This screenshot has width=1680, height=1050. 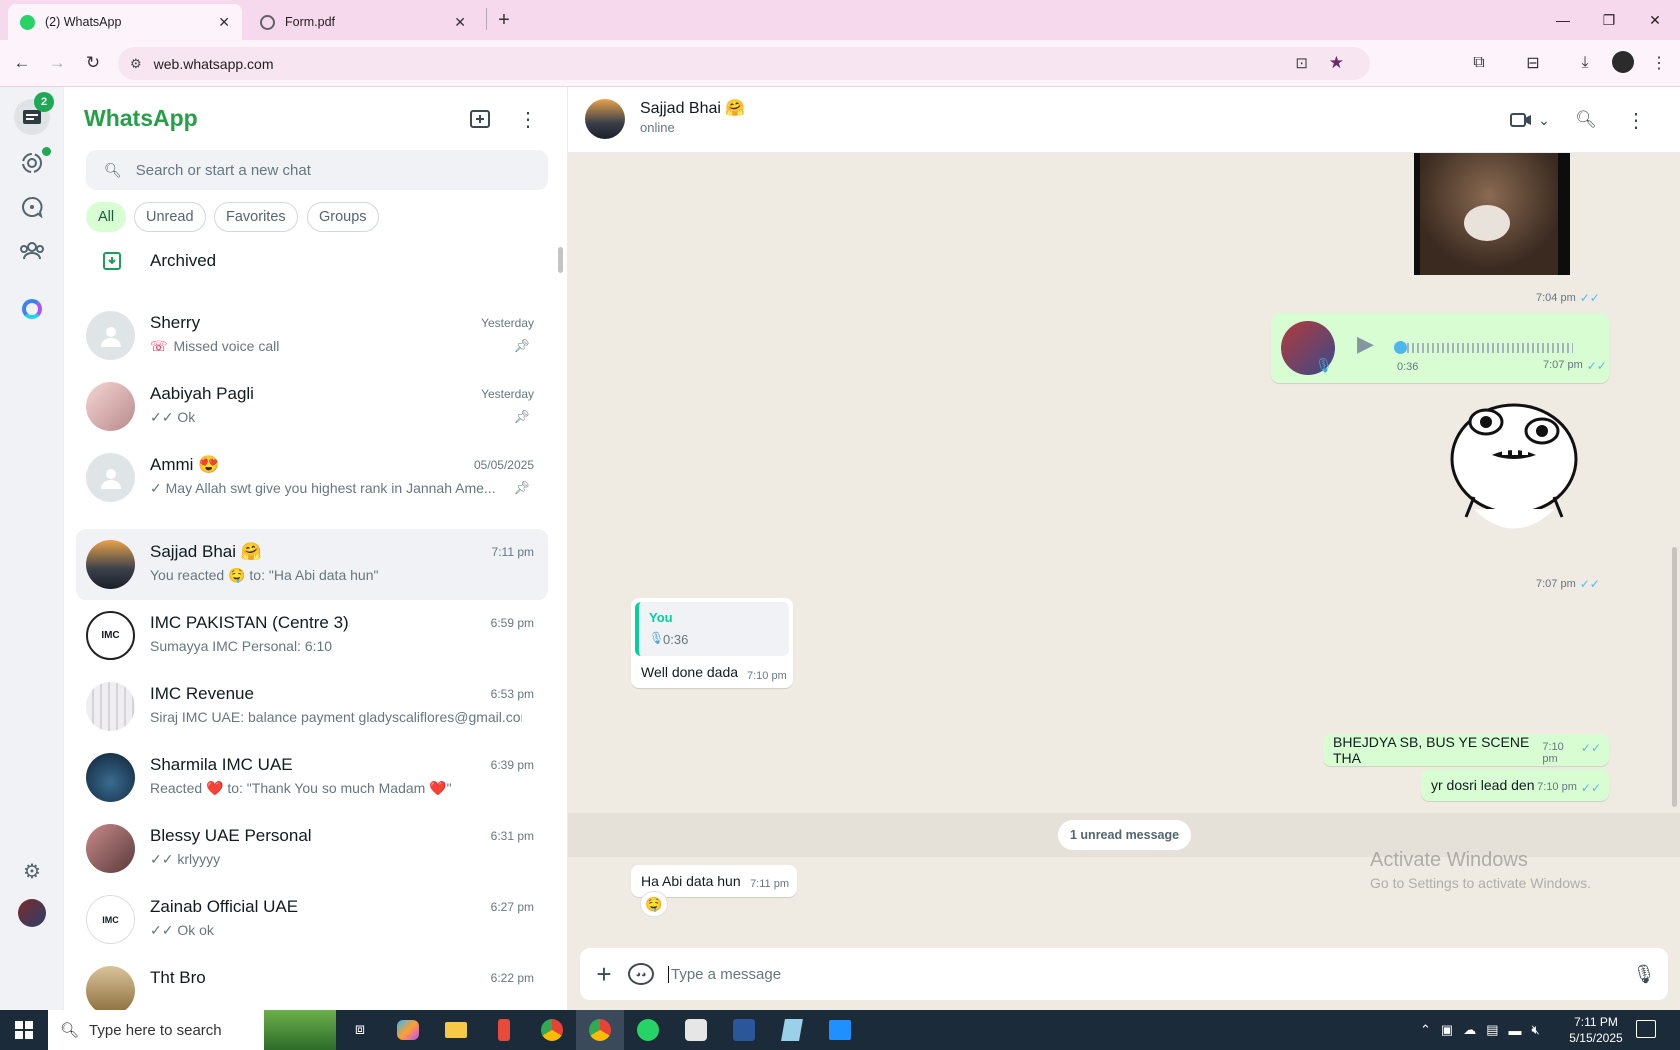 What do you see at coordinates (1466, 750) in the screenshot?
I see `outgoing-message: BHEJDYA SB, BUS YE SCENE THA 7:10 pm ✓✓` at bounding box center [1466, 750].